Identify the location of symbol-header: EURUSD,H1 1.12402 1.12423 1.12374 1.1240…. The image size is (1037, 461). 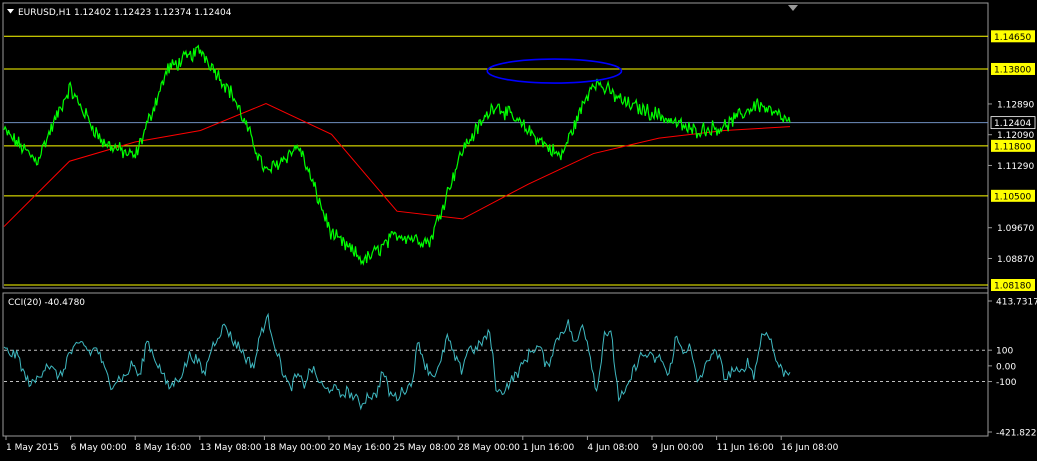
(125, 13).